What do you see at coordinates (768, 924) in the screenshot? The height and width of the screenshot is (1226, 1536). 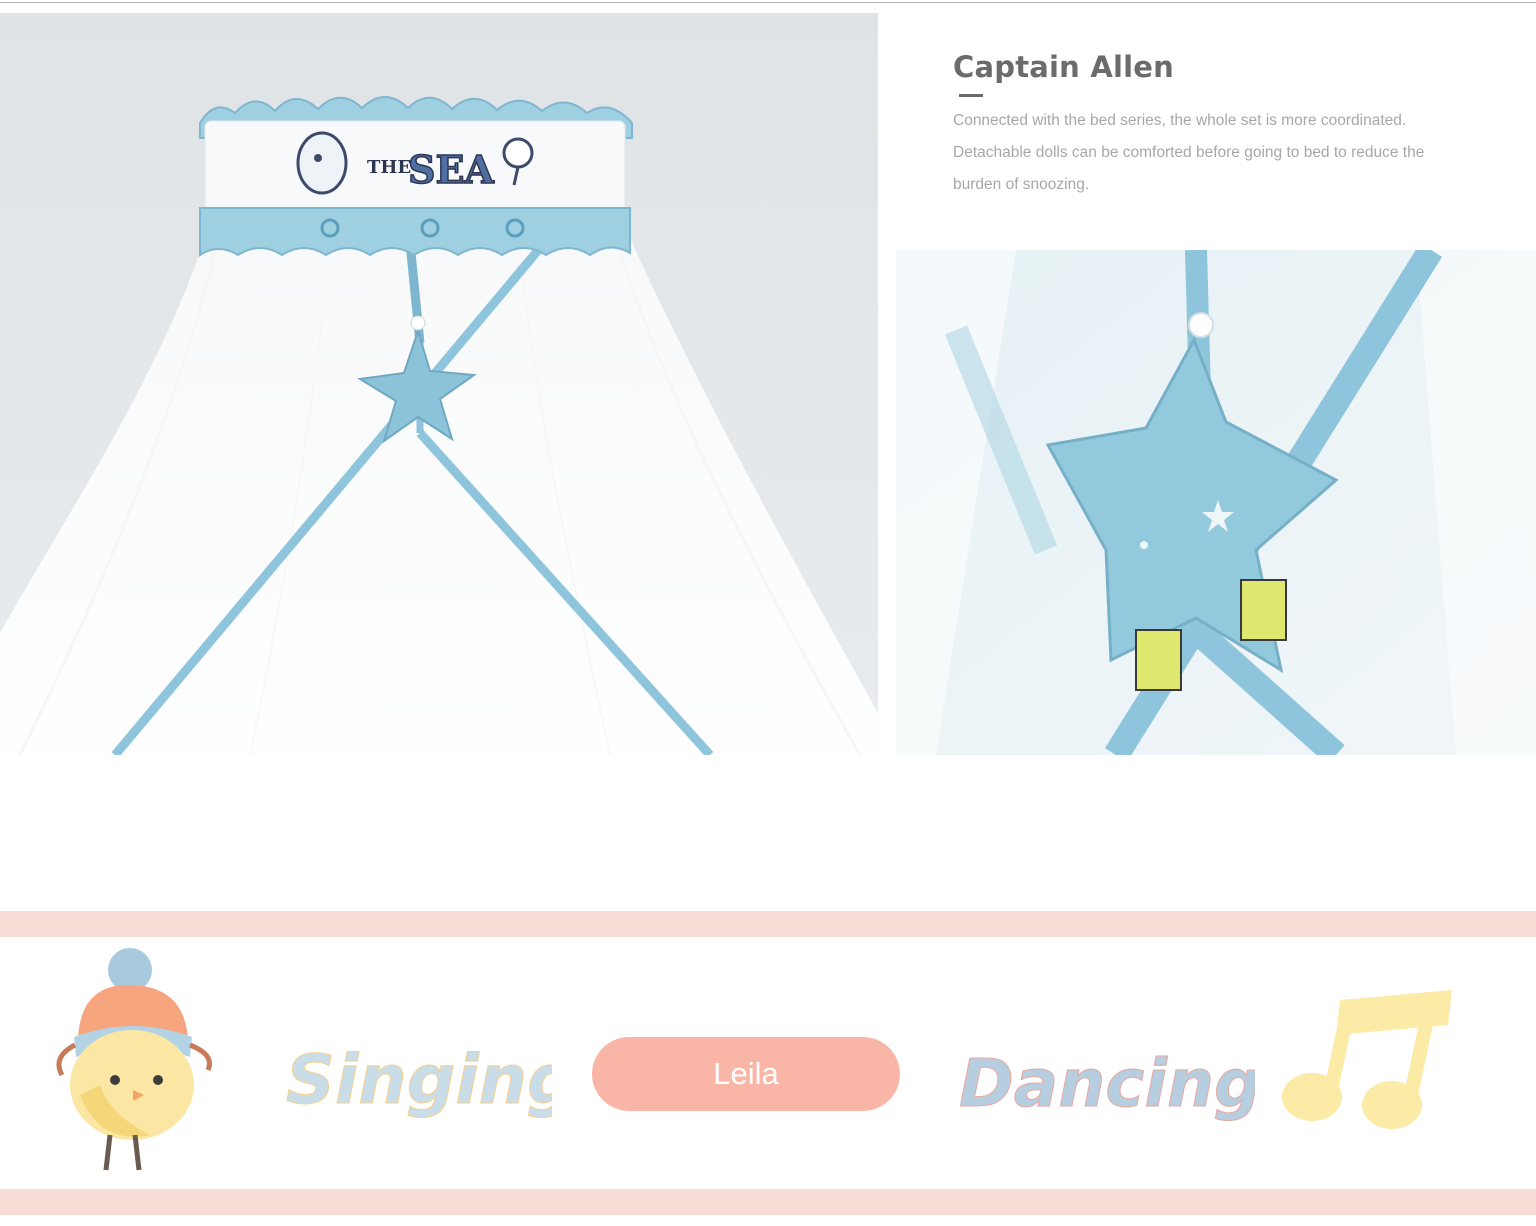 I see `banner-top-band` at bounding box center [768, 924].